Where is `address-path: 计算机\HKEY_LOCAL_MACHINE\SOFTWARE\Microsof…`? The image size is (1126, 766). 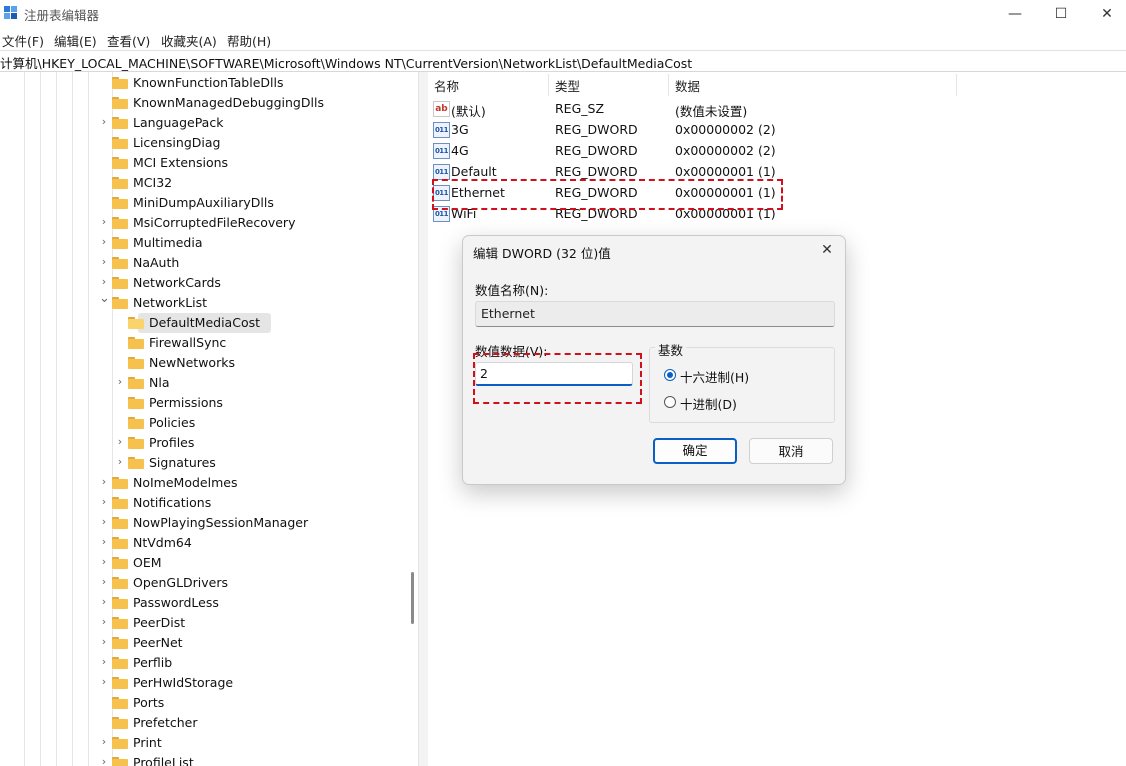
address-path: 计算机\HKEY_LOCAL_MACHINE\SOFTWARE\Microsof… is located at coordinates (346, 63).